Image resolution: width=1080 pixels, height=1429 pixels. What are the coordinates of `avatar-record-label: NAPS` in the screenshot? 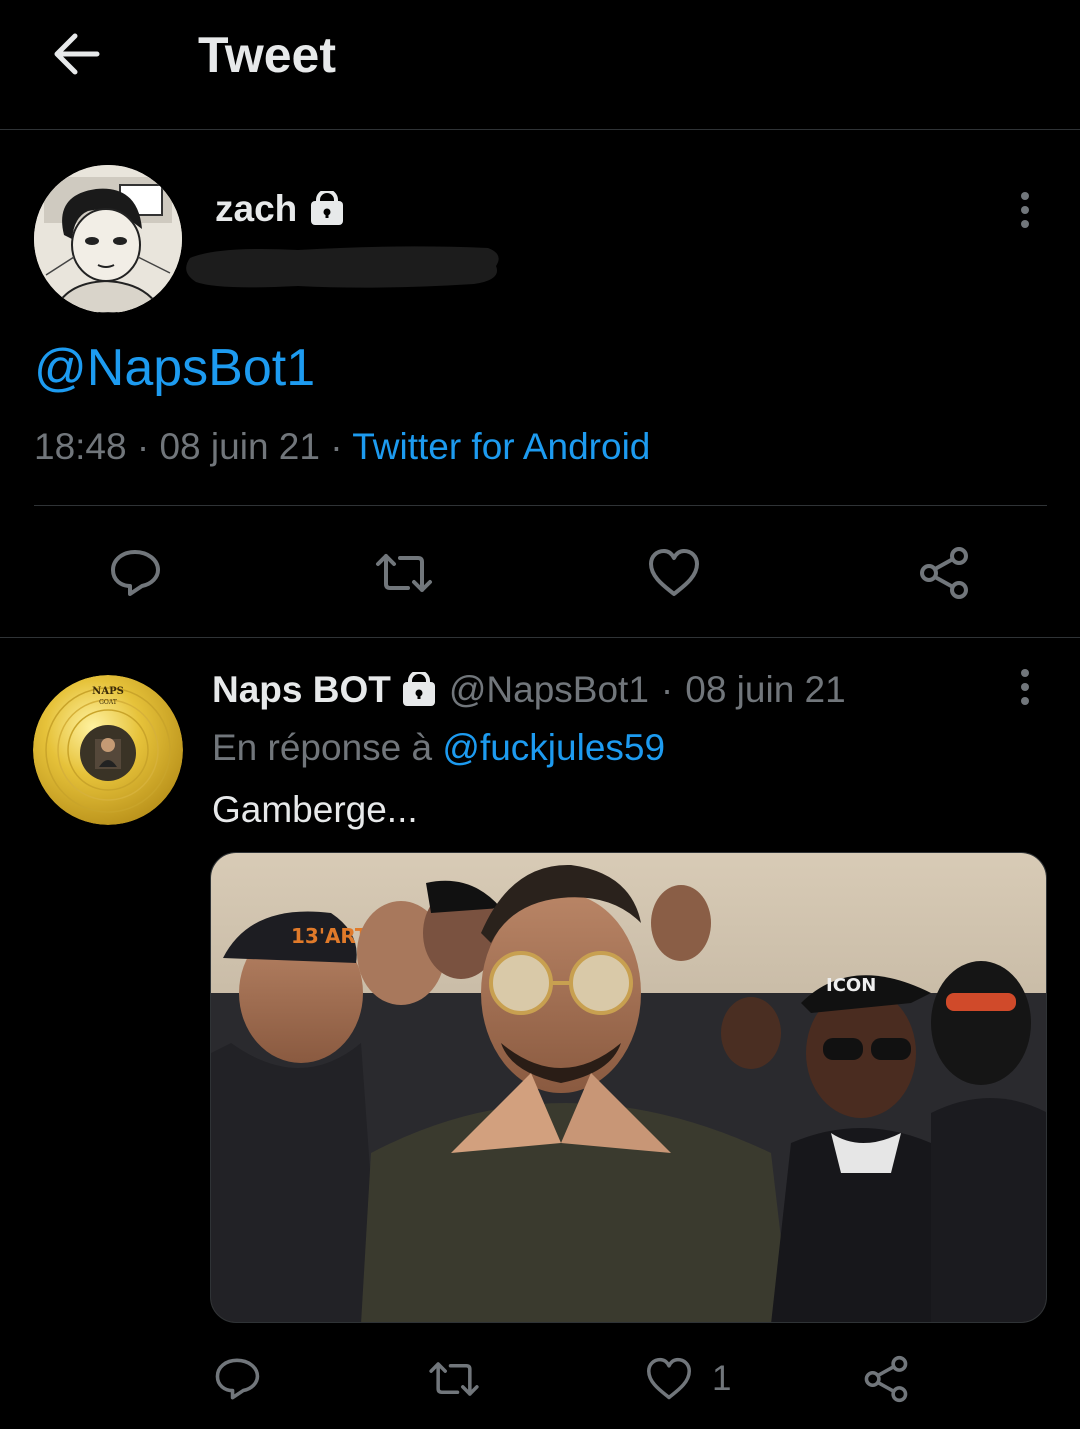 It's located at (108, 691).